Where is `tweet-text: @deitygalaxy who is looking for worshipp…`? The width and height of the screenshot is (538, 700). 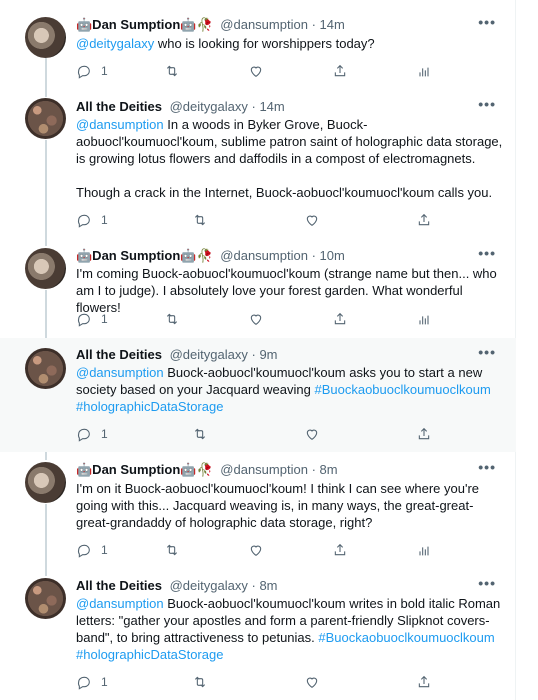
tweet-text: @deitygalaxy who is looking for worshipp… is located at coordinates (290, 43).